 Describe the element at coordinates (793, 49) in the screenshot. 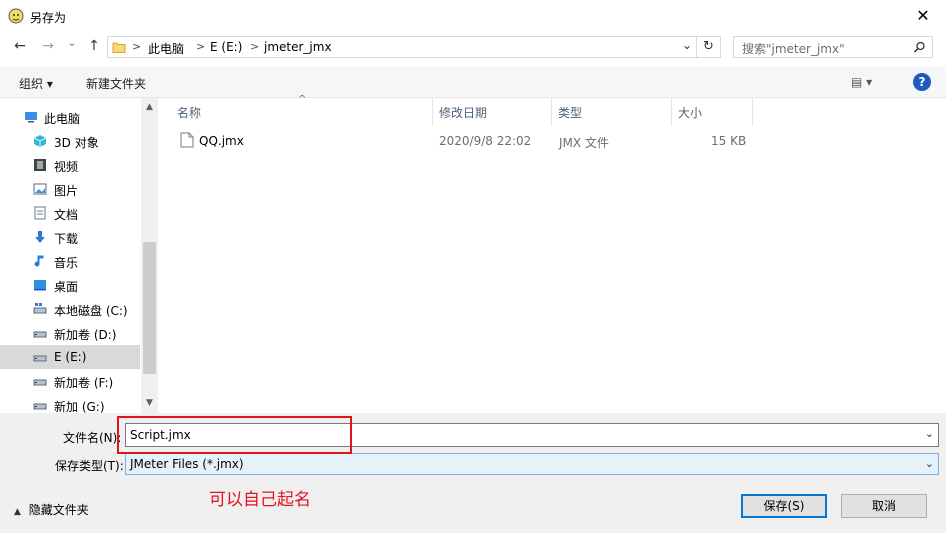

I see `search-placeholder: 搜索"jmeter_jmx"` at that location.